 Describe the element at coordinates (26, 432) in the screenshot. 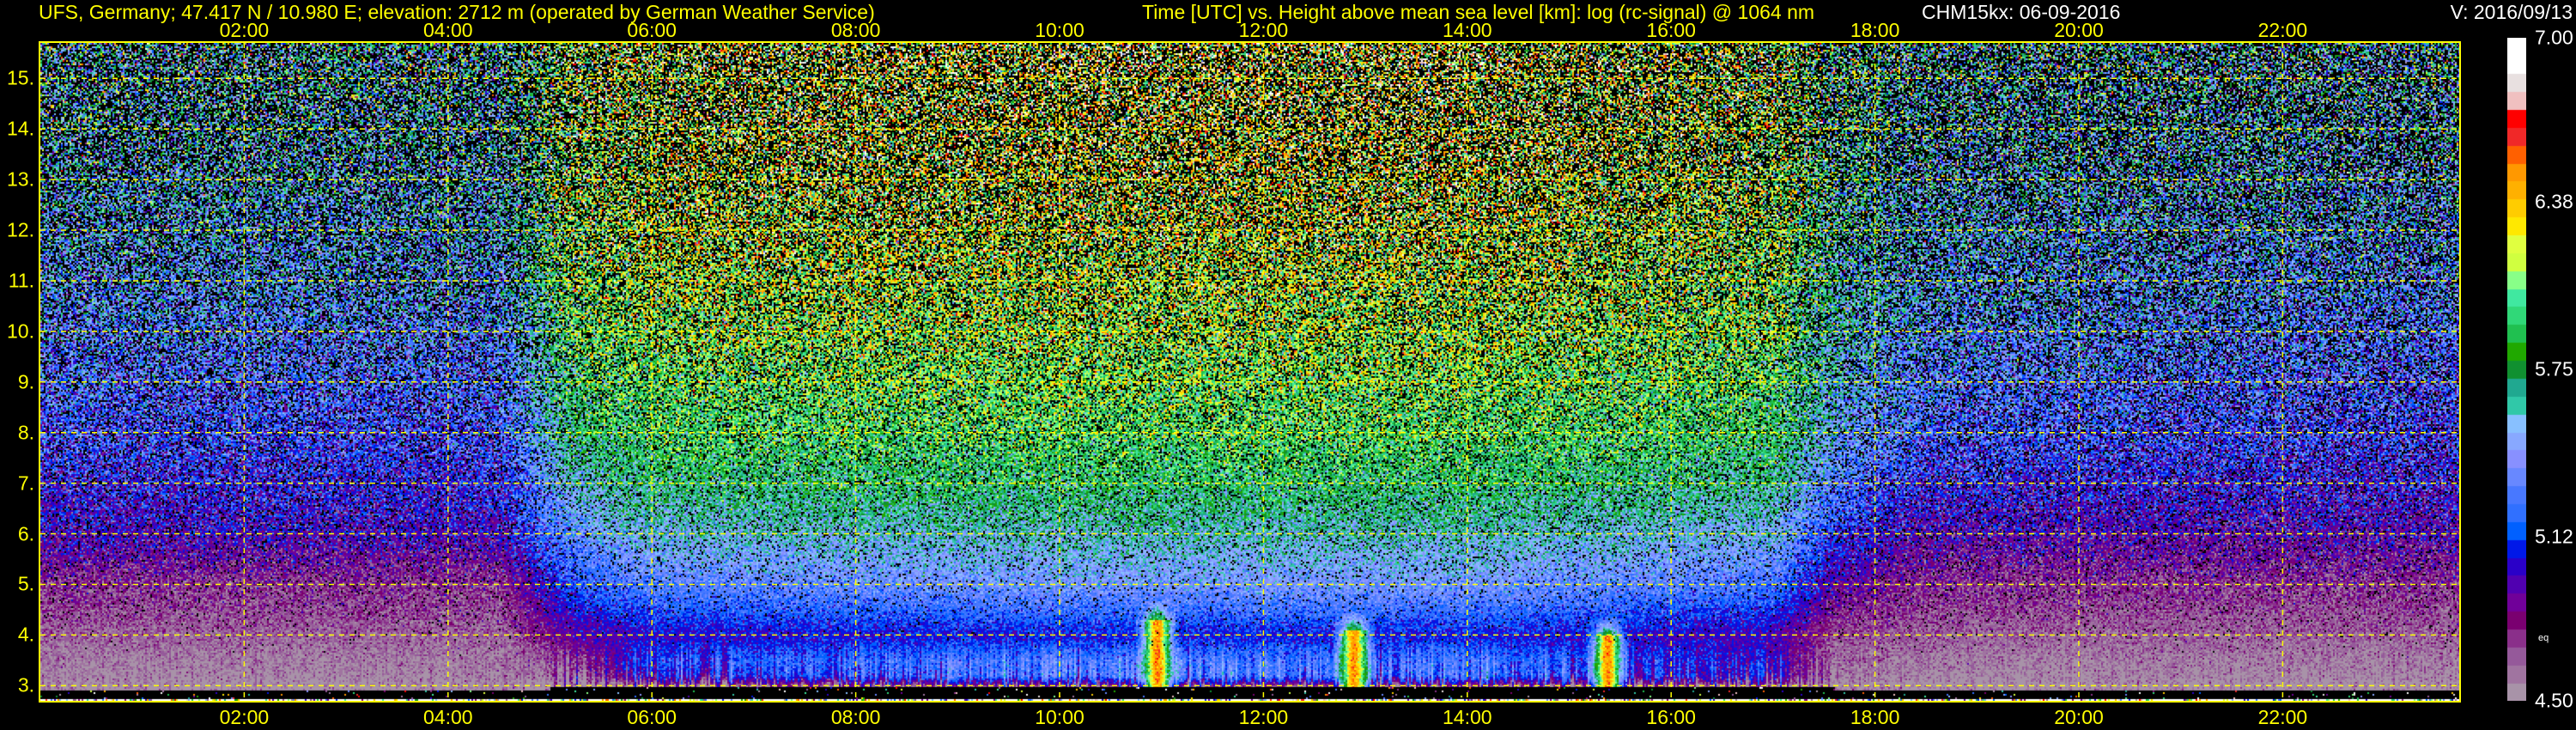

I see `y-tick-label: 8.` at that location.